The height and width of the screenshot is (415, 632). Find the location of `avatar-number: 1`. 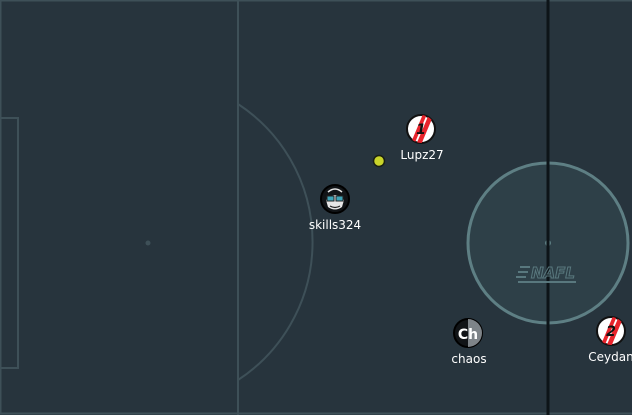

avatar-number: 1 is located at coordinates (421, 130).